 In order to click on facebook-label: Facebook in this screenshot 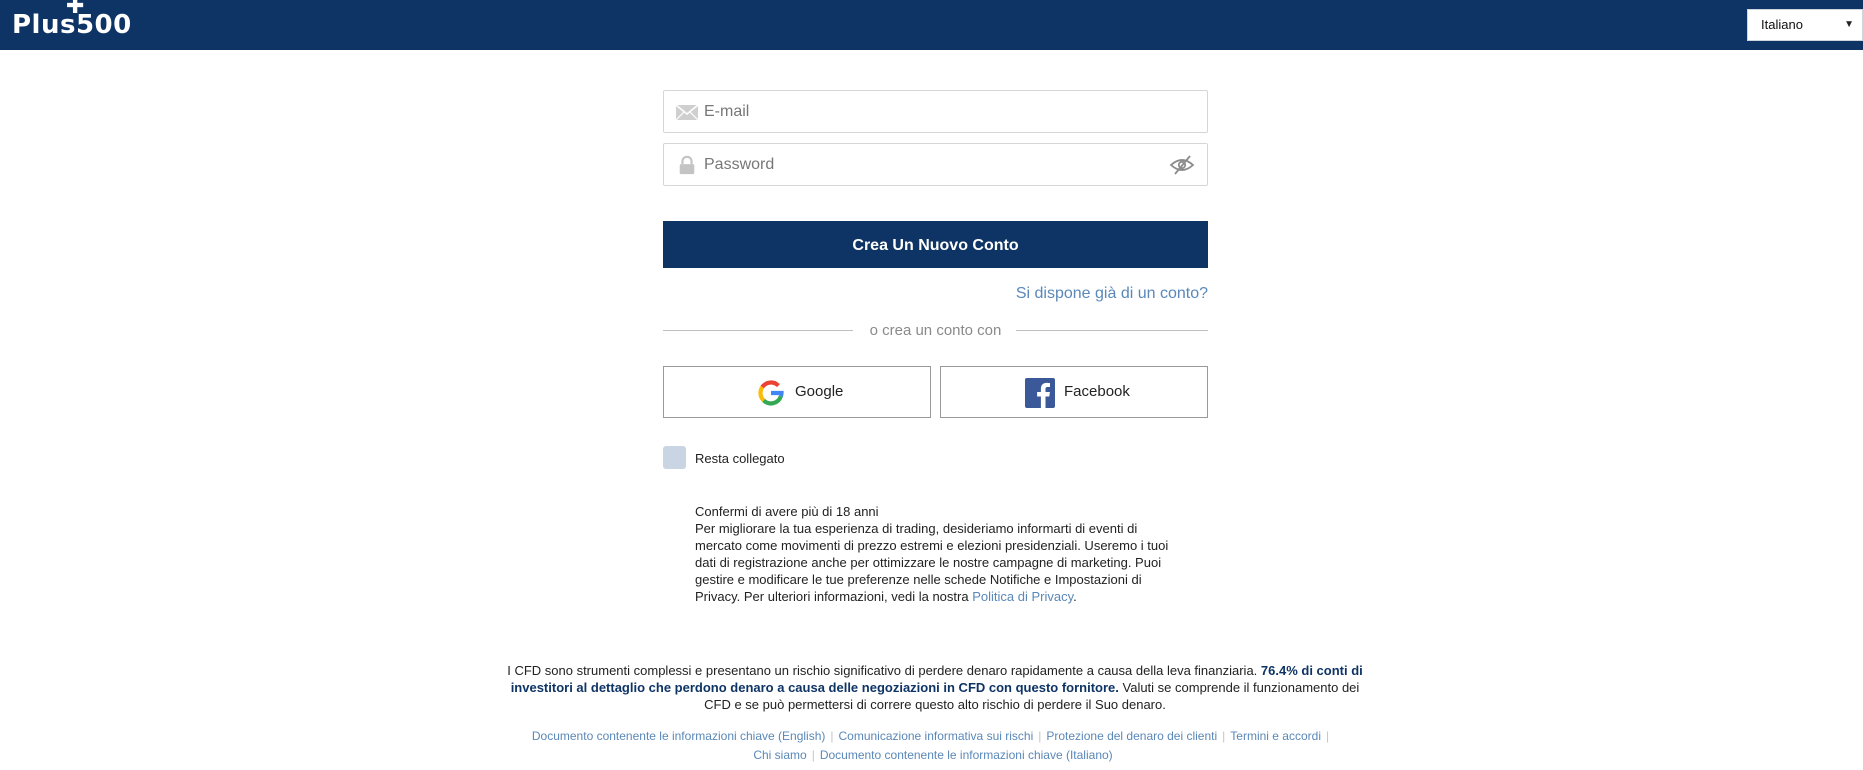, I will do `click(1097, 391)`.